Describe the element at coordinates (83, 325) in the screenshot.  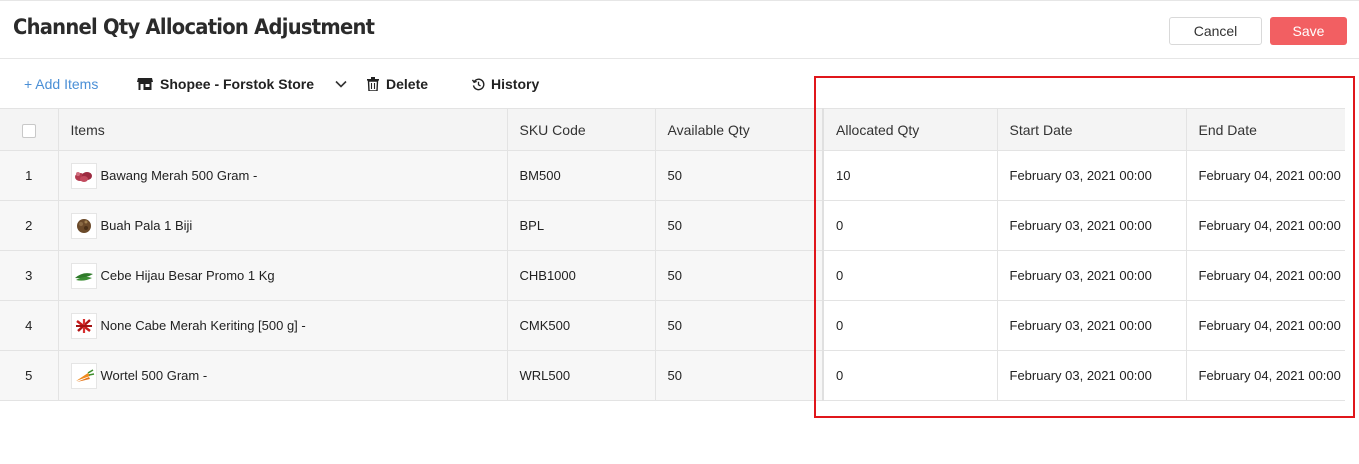
I see `red-chili-icon` at that location.